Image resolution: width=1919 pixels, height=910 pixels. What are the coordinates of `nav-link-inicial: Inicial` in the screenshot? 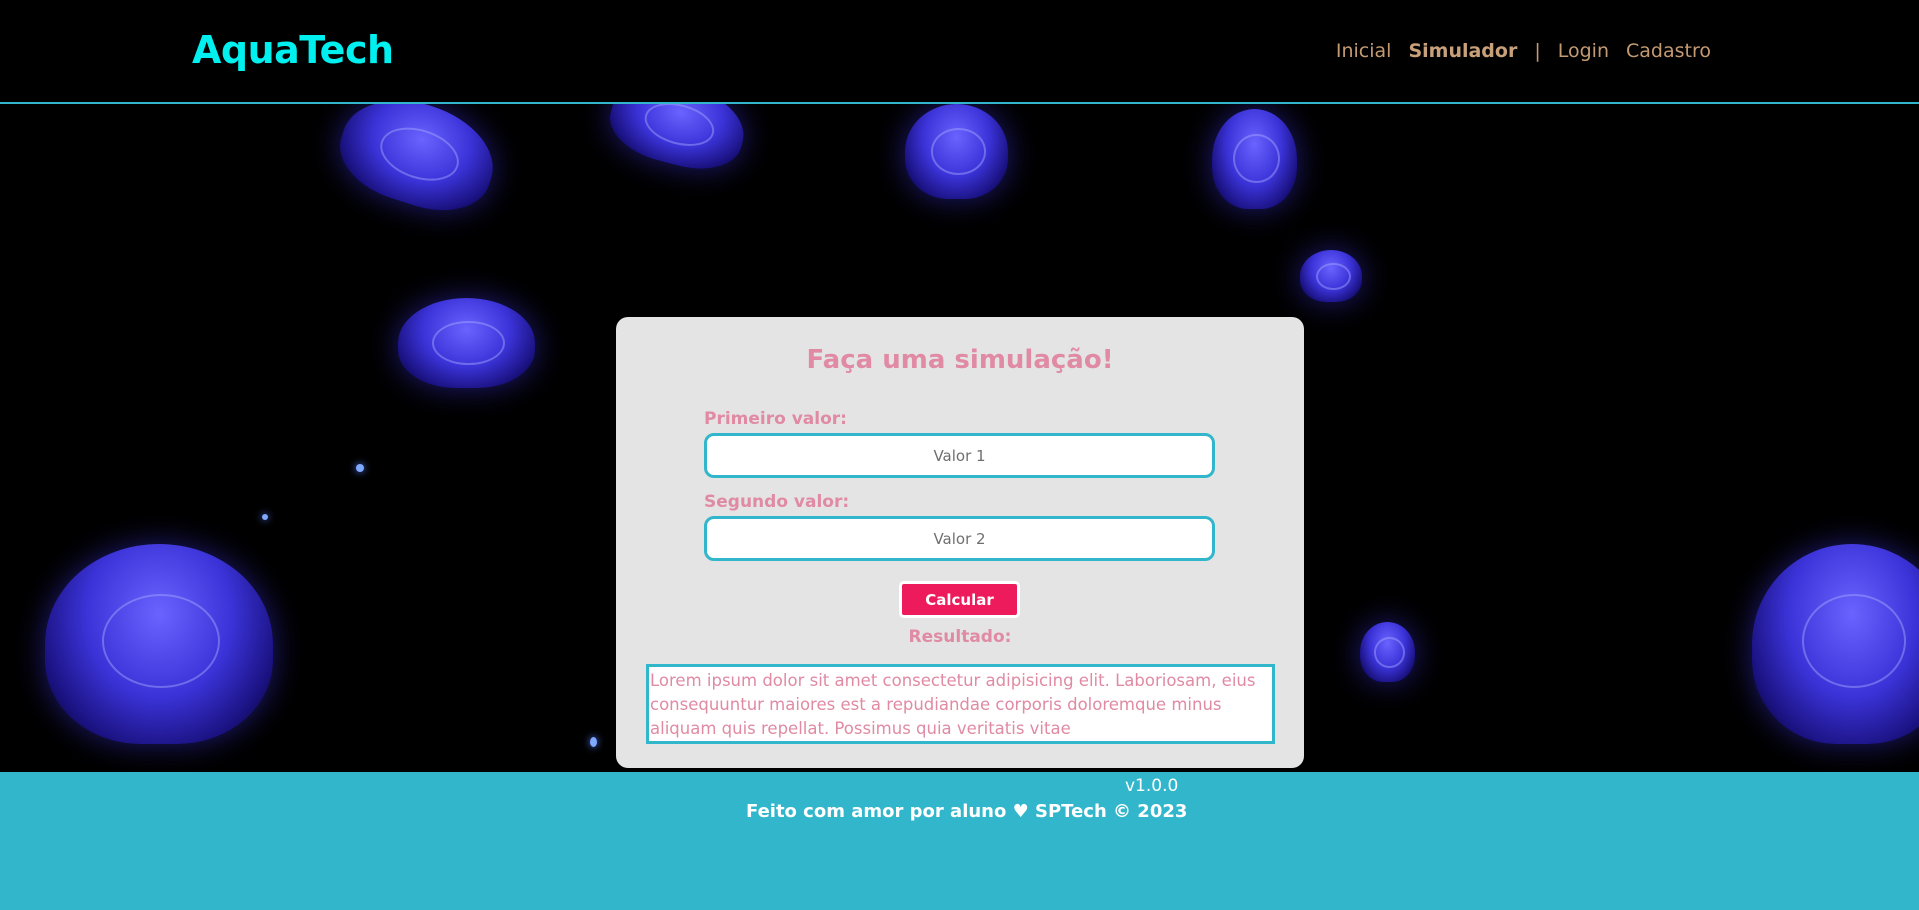 It's located at (1364, 51).